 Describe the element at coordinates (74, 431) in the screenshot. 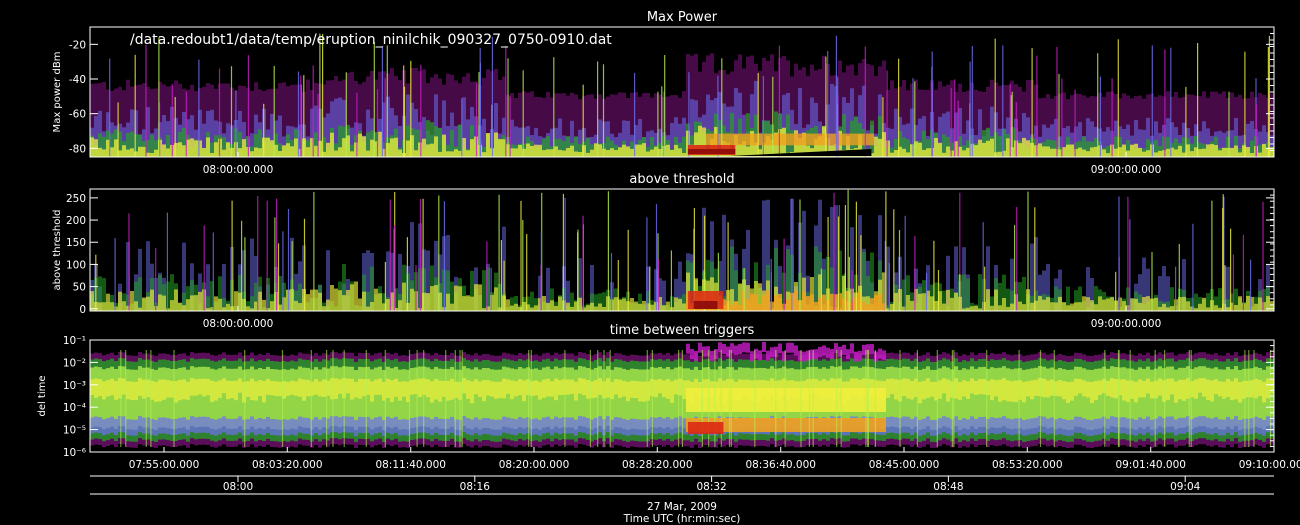

I see `y-tick-label: 10⁻⁵` at that location.